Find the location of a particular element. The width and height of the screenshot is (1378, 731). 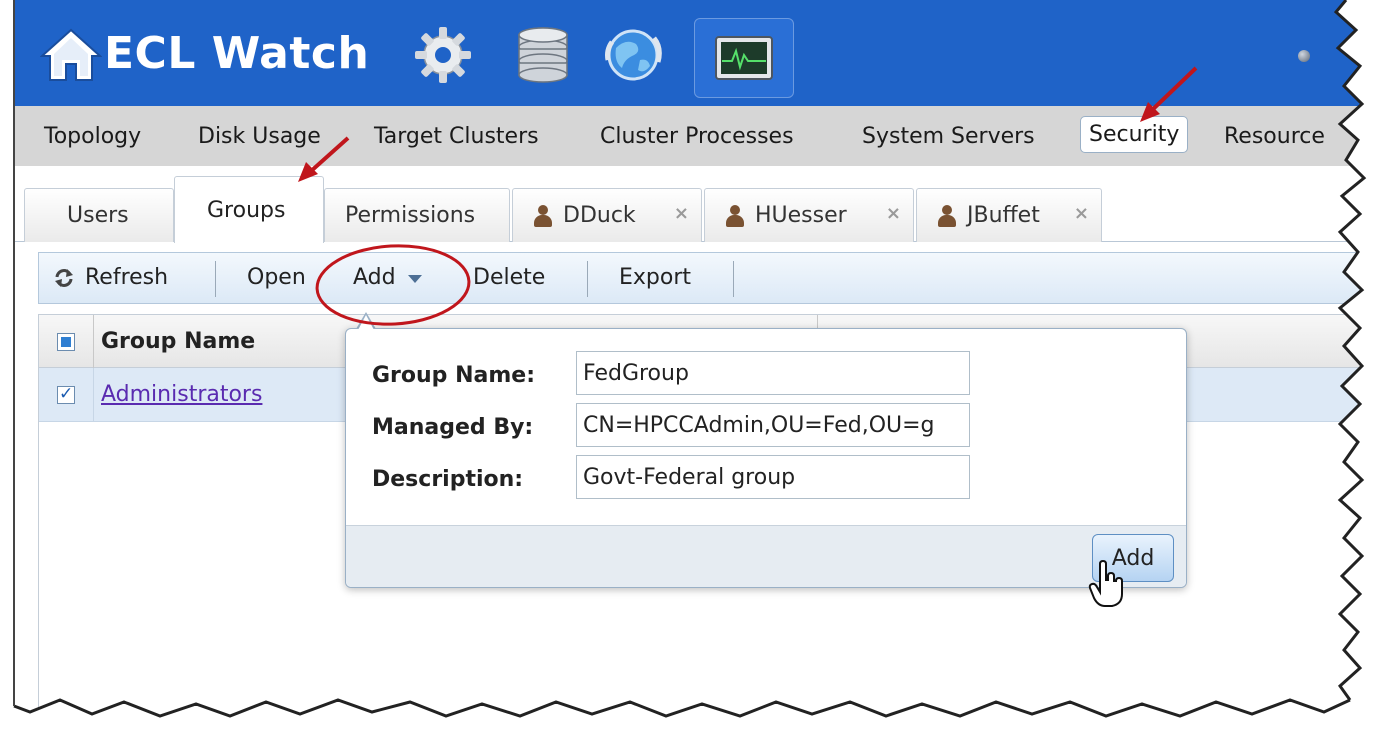

tab-label: DDuck is located at coordinates (599, 215).